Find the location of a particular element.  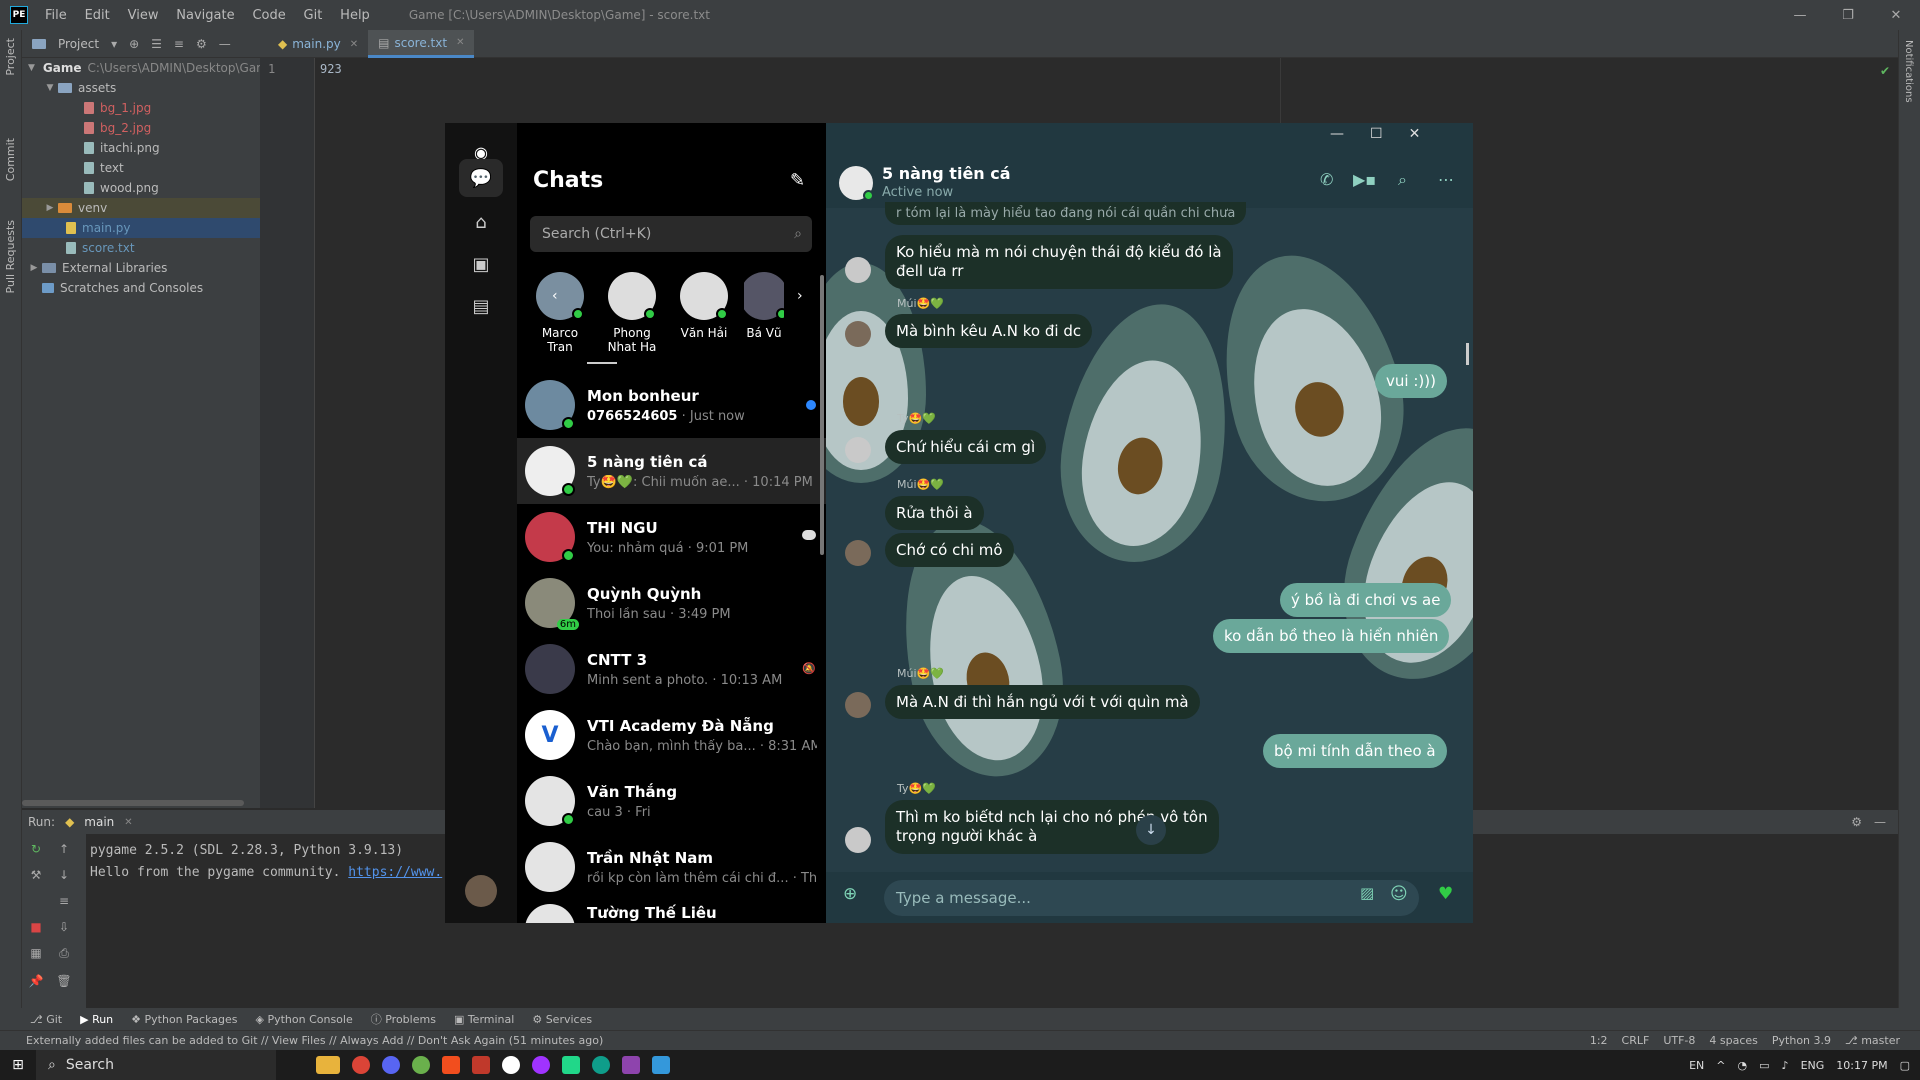

tree-item-assets: ▼ assets is located at coordinates (141, 88).